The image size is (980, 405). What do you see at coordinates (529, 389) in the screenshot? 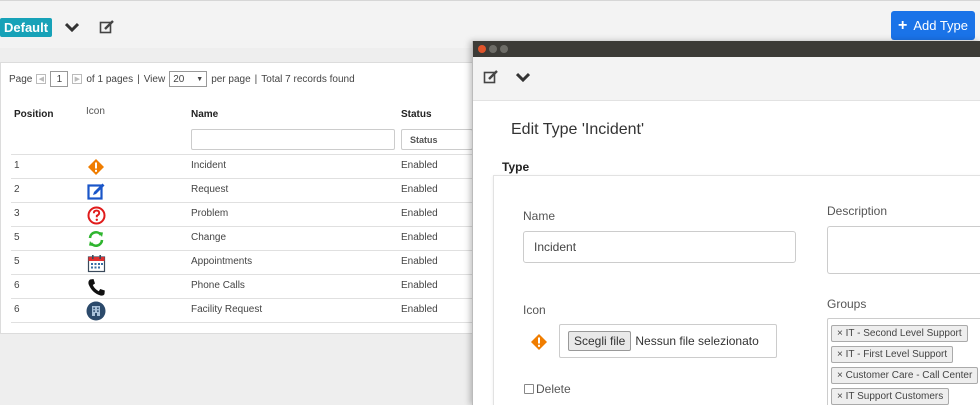
I see `delete-checkbox` at bounding box center [529, 389].